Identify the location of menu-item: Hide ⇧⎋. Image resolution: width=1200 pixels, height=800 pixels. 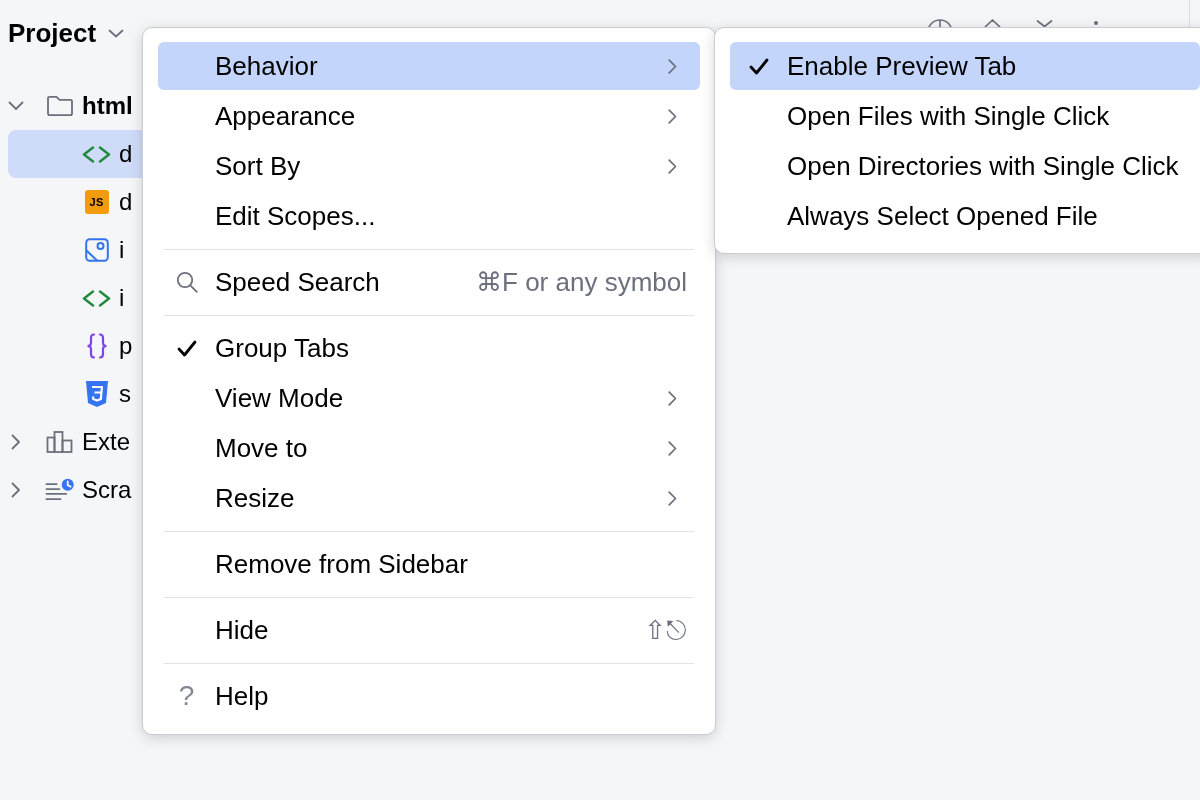
(429, 630).